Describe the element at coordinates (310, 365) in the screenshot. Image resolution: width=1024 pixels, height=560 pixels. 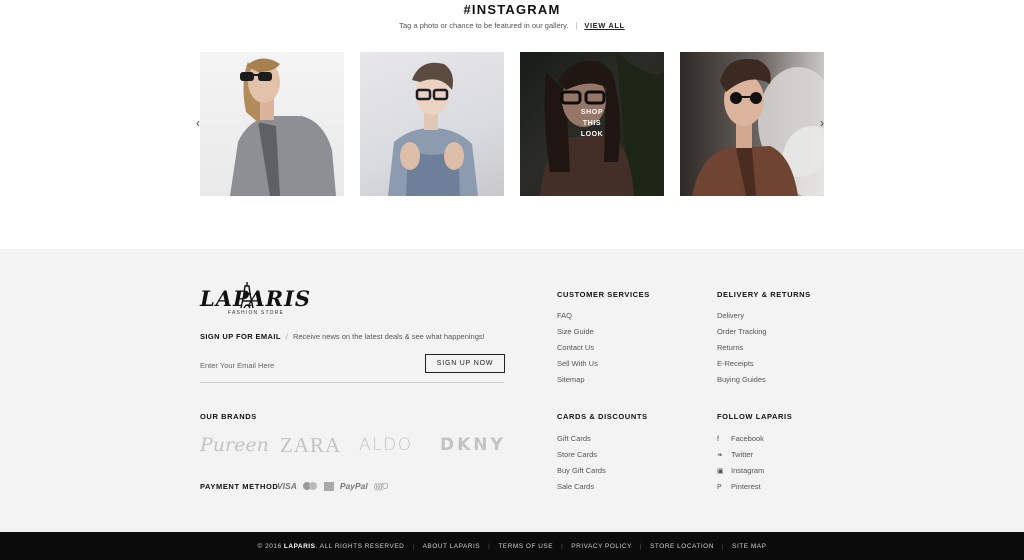
I see `email-field` at that location.